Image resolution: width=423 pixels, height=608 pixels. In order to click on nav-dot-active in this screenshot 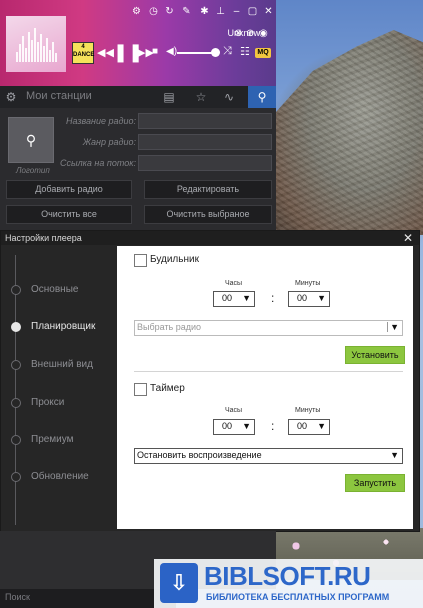, I will do `click(16, 327)`.